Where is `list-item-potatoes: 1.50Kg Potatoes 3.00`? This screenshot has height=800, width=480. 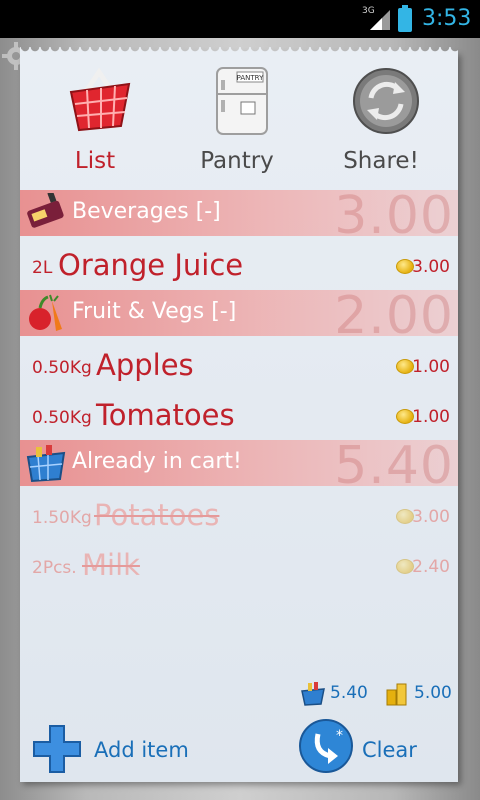
list-item-potatoes: 1.50Kg Potatoes 3.00 is located at coordinates (239, 514).